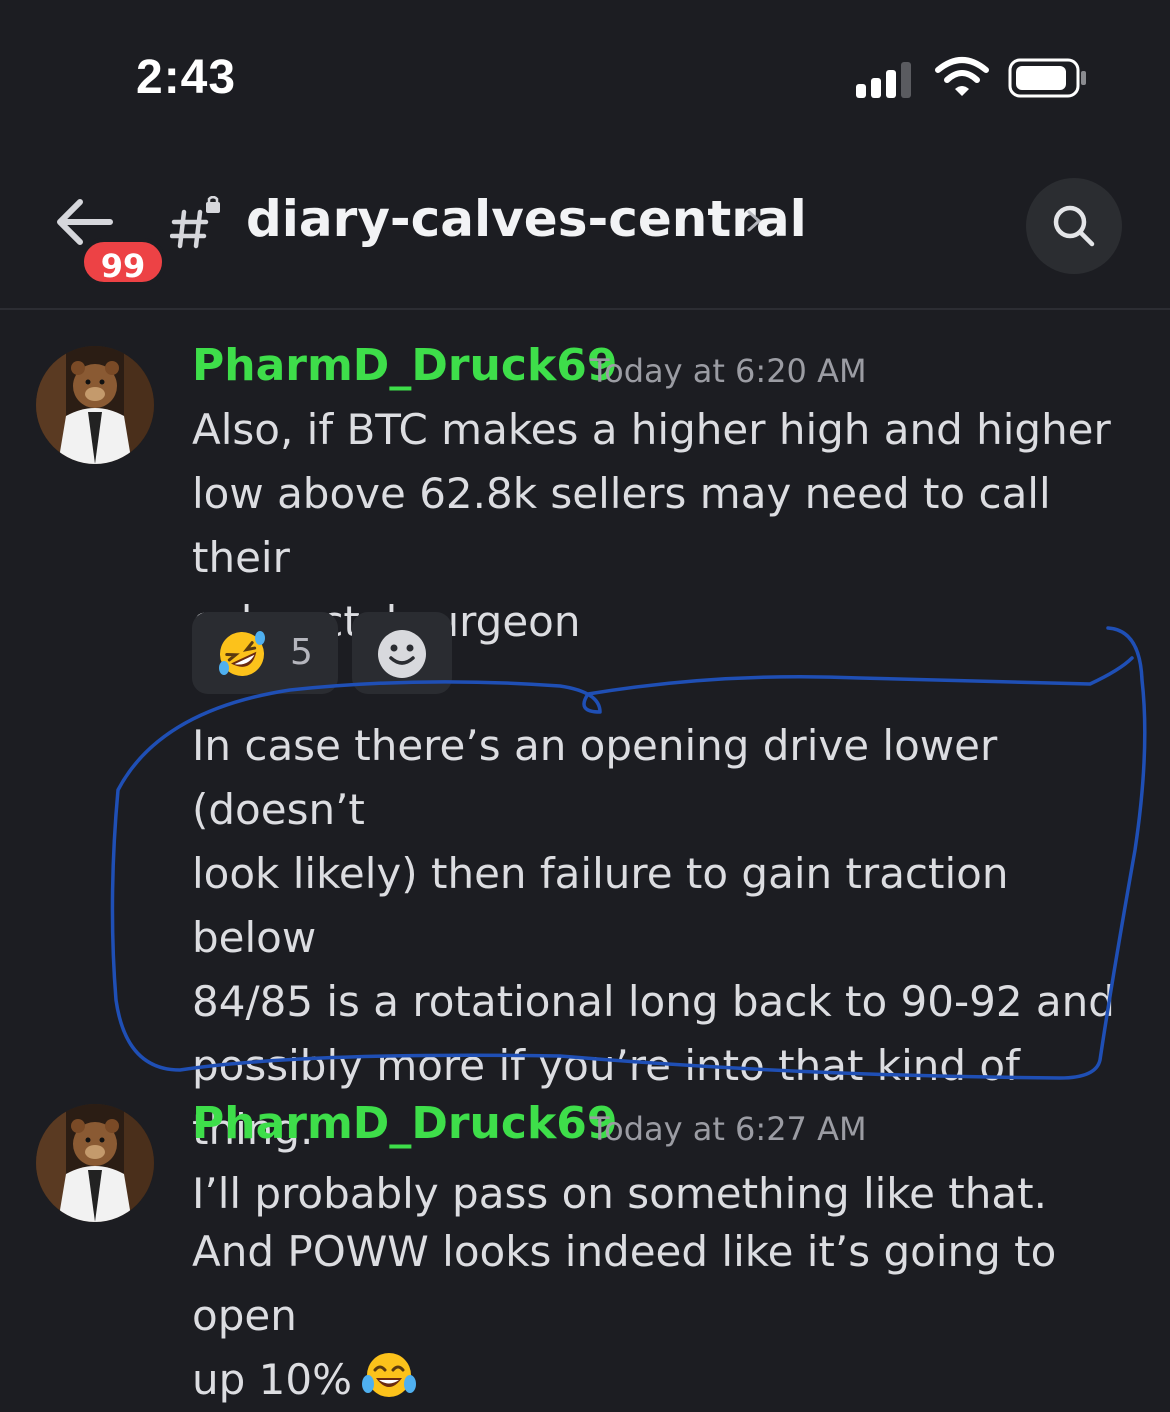 The height and width of the screenshot is (1412, 1170). I want to click on search-icon, so click(1074, 226).